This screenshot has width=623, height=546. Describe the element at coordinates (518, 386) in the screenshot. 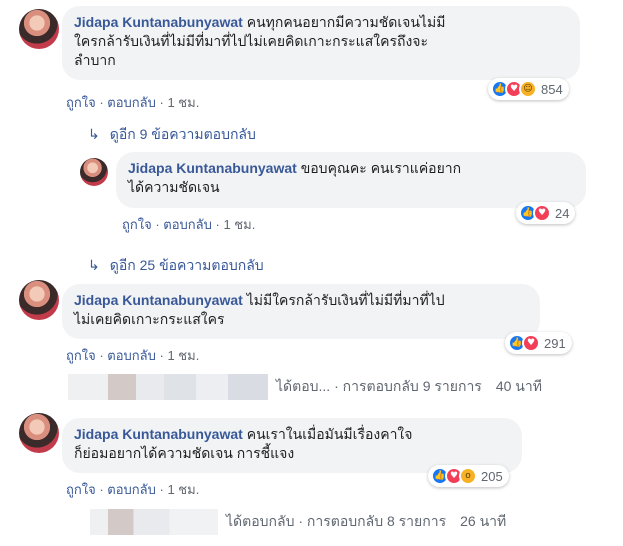

I see `timestamp: 40 นาที` at that location.